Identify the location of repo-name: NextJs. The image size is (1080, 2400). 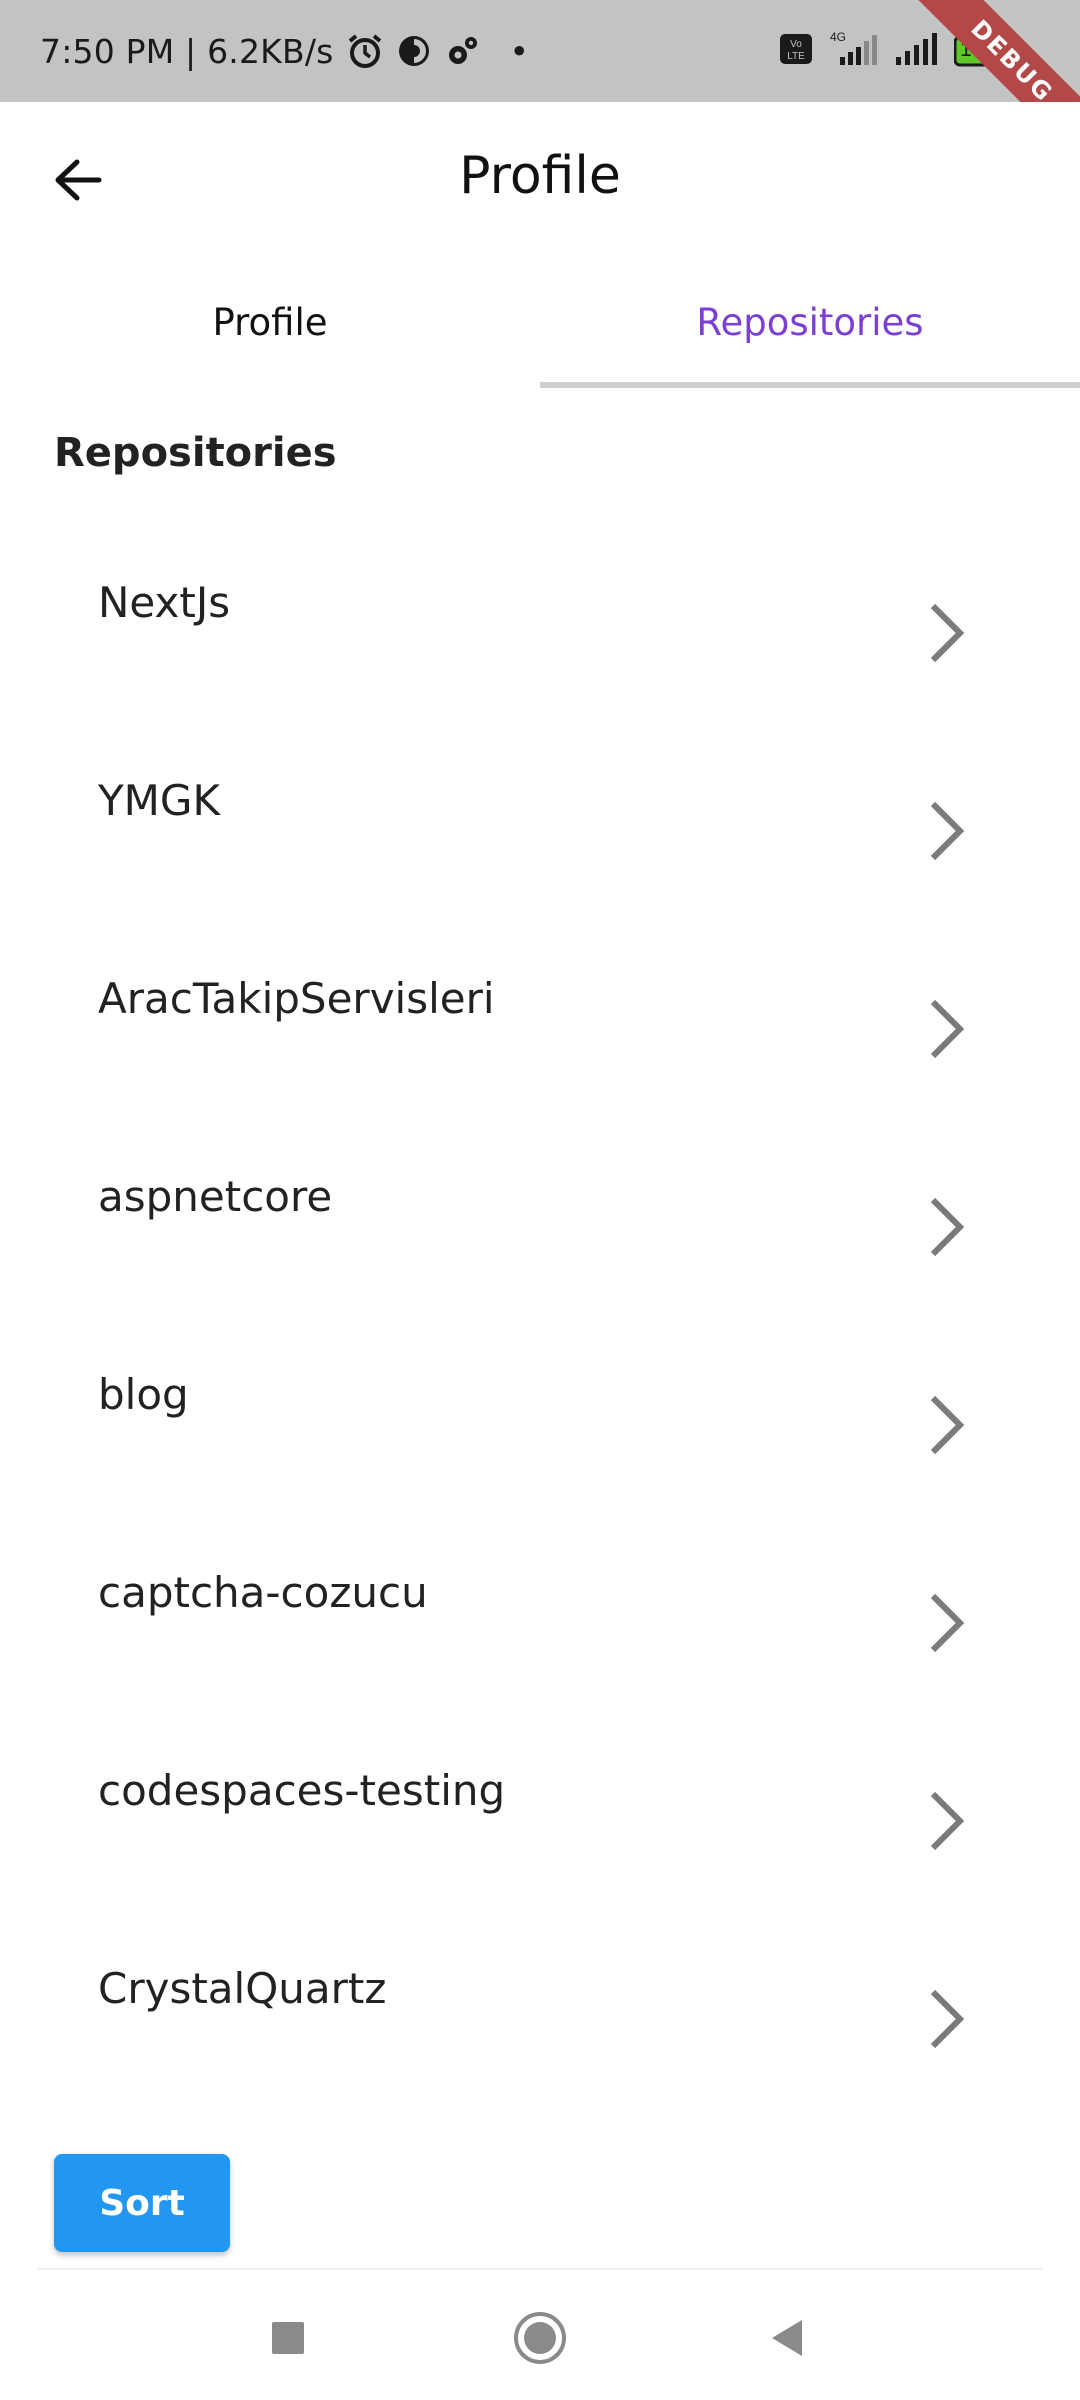
(164, 602).